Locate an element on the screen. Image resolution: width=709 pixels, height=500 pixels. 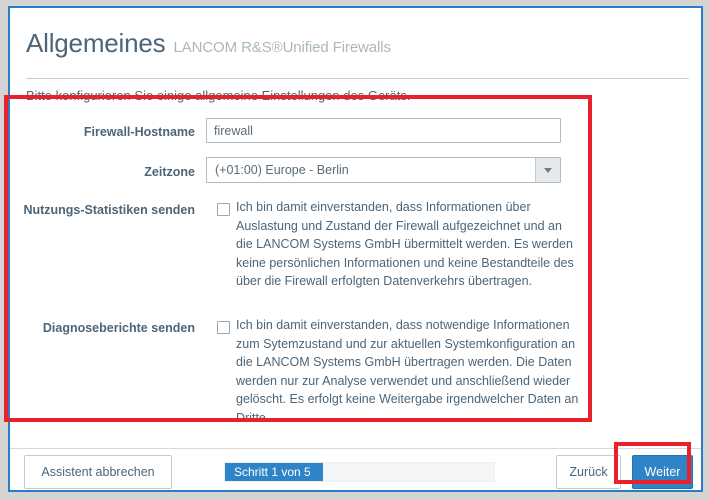
page-title: Allgemeines is located at coordinates (96, 43).